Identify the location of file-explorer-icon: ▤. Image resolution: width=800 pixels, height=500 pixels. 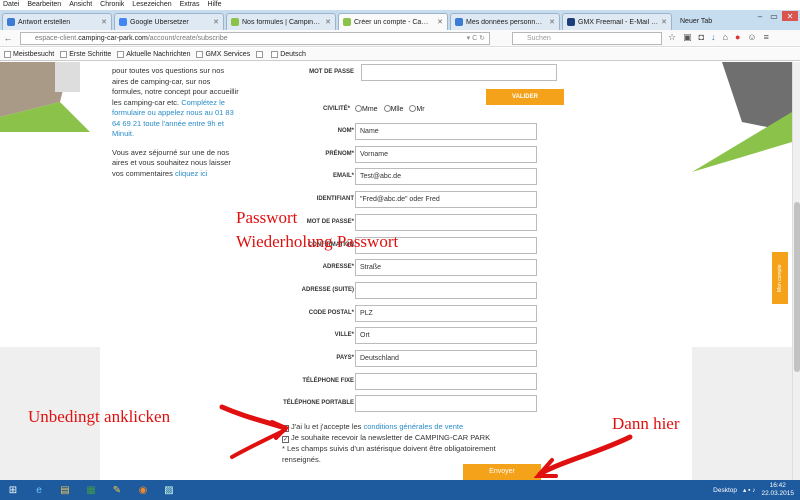
(65, 490).